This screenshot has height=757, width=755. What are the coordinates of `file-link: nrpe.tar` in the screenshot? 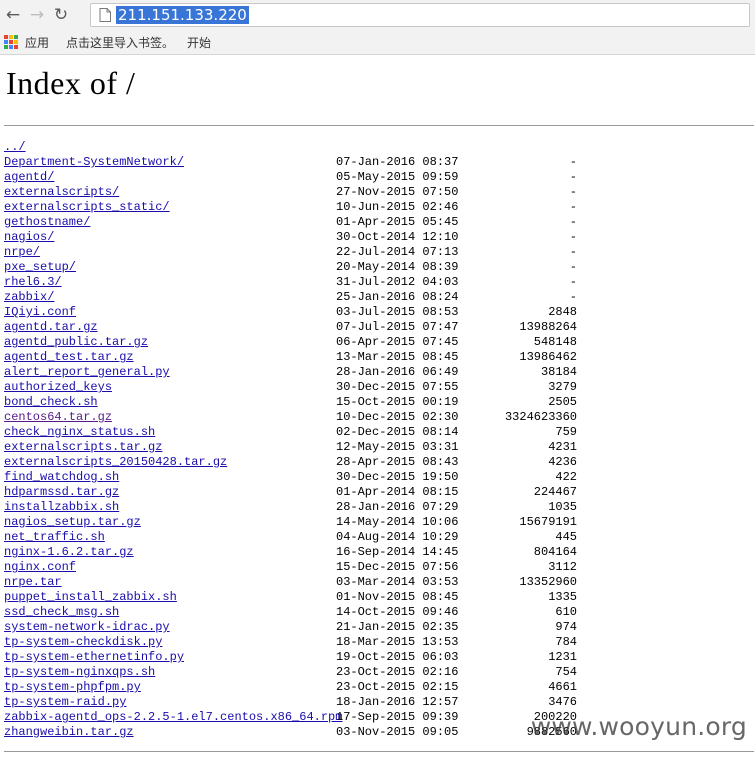 It's located at (33, 582).